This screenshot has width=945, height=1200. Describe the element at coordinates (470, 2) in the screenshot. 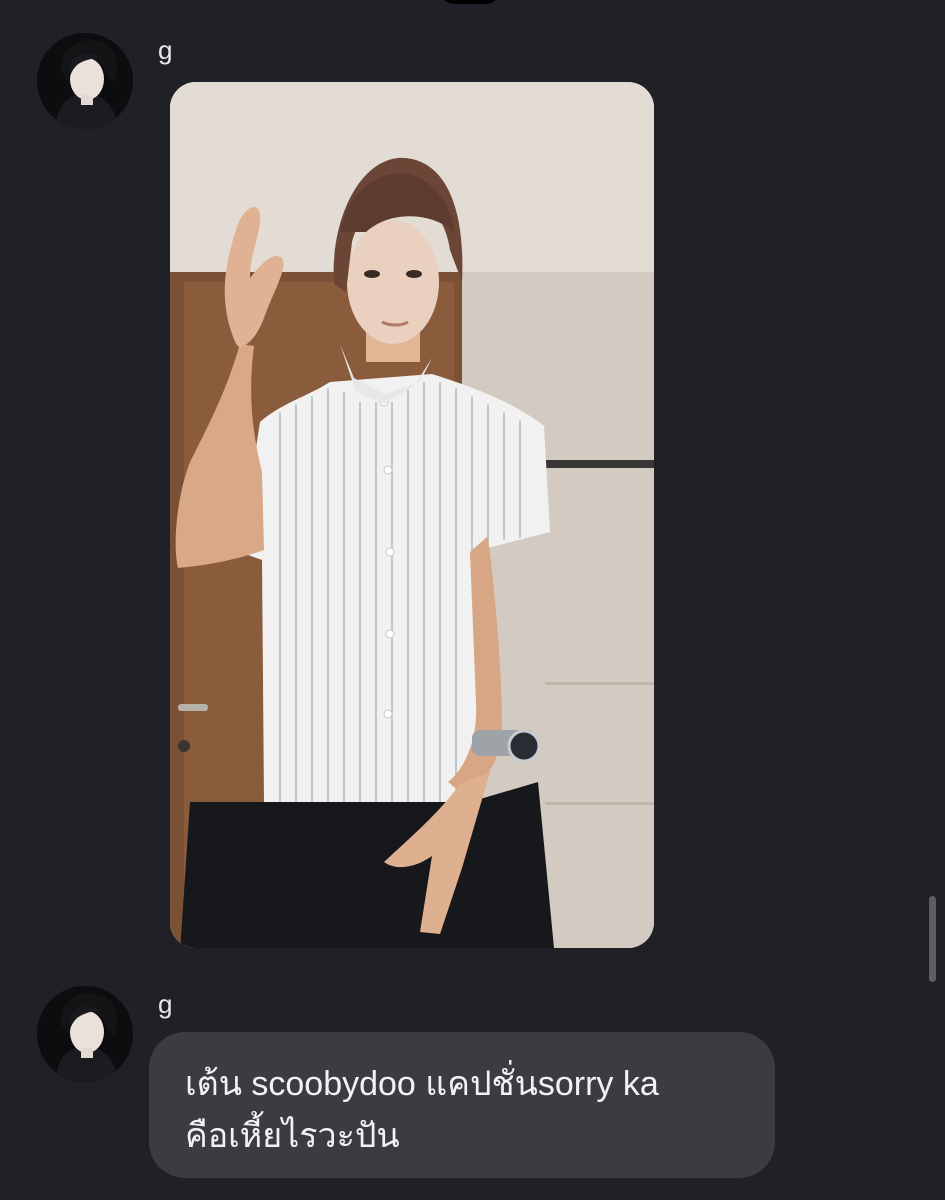

I see `top-status-indicator` at that location.